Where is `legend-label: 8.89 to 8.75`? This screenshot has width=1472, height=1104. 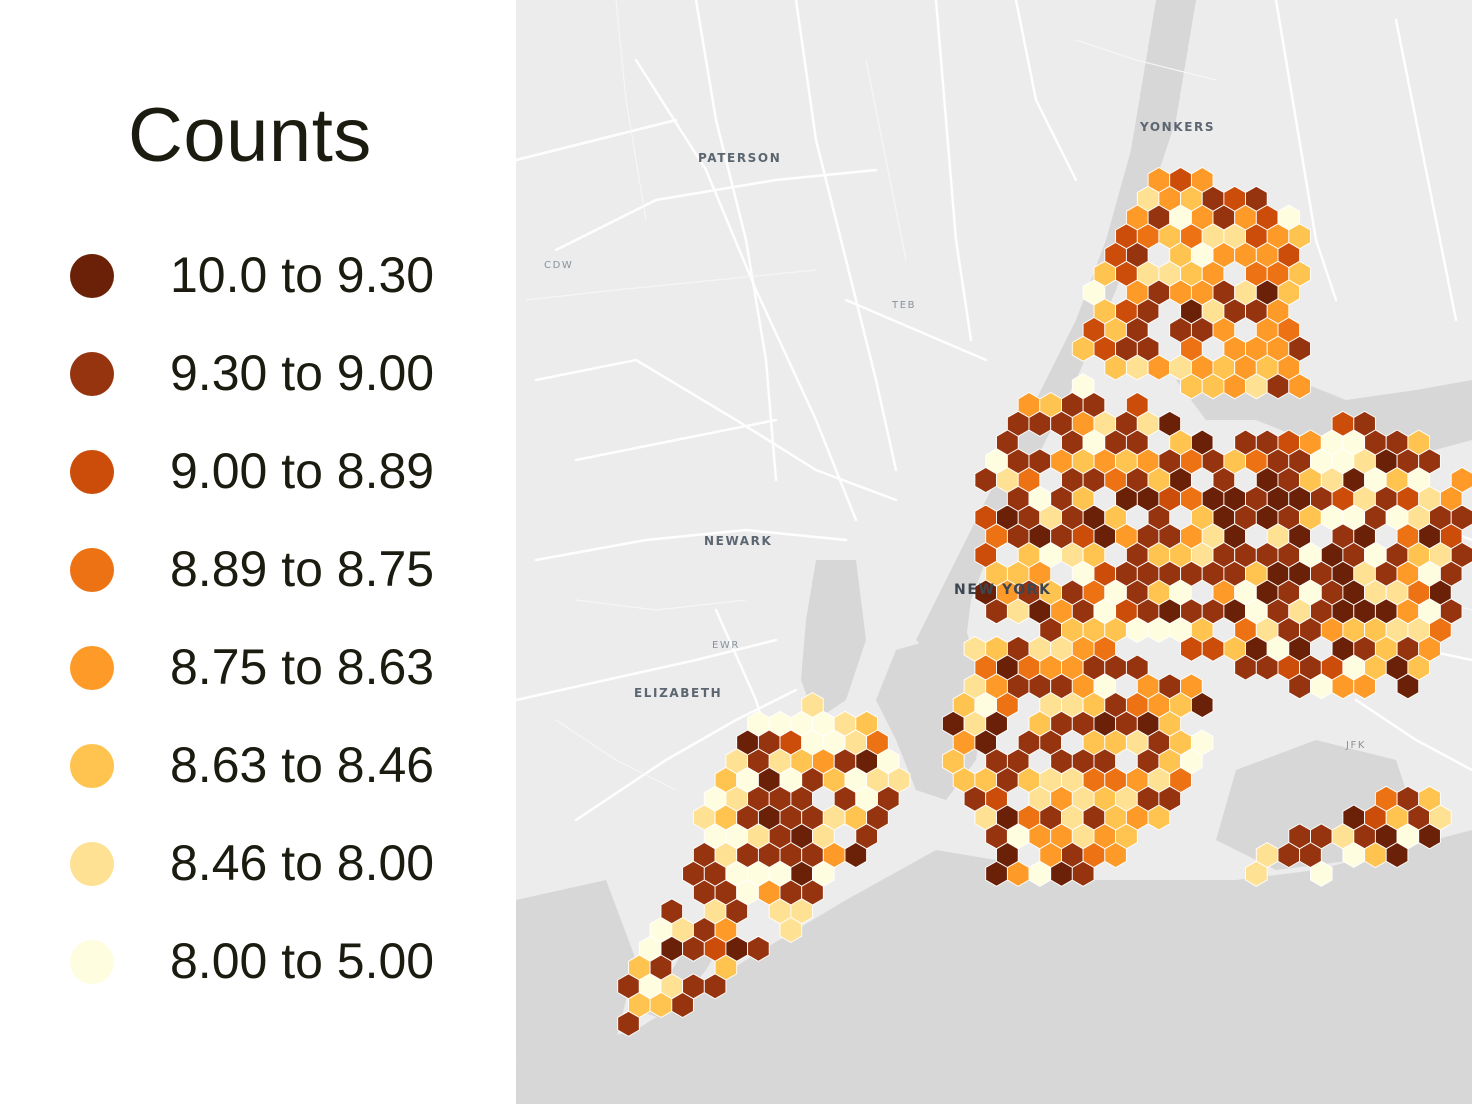
legend-label: 8.89 to 8.75 is located at coordinates (302, 569).